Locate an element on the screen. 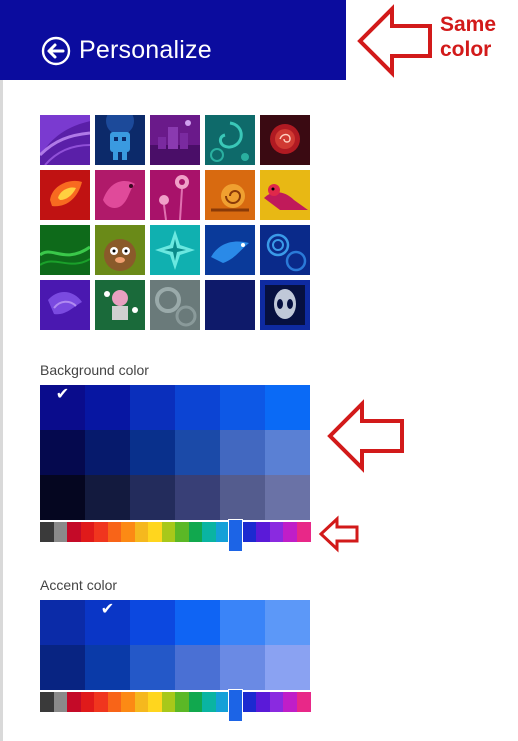 This screenshot has width=518, height=741. star-icon is located at coordinates (175, 250).